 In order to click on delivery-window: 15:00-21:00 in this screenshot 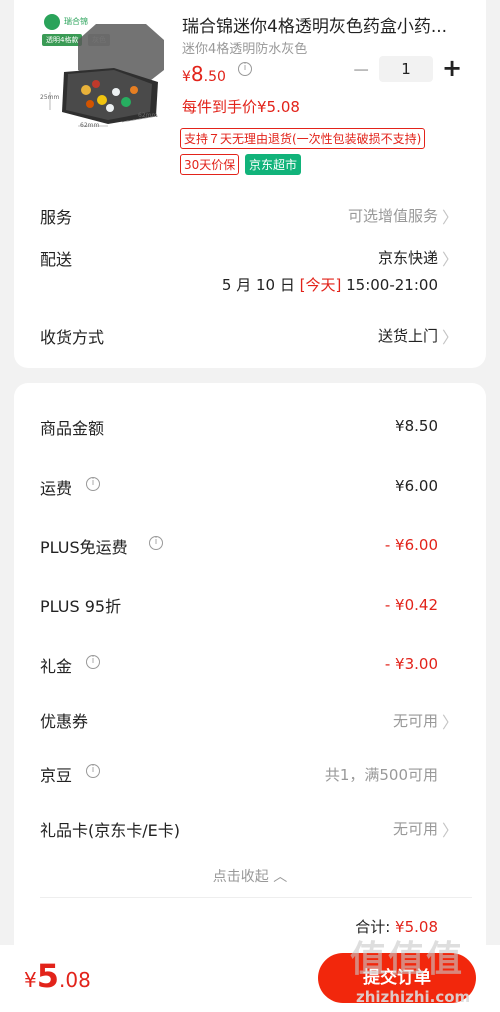, I will do `click(392, 285)`.